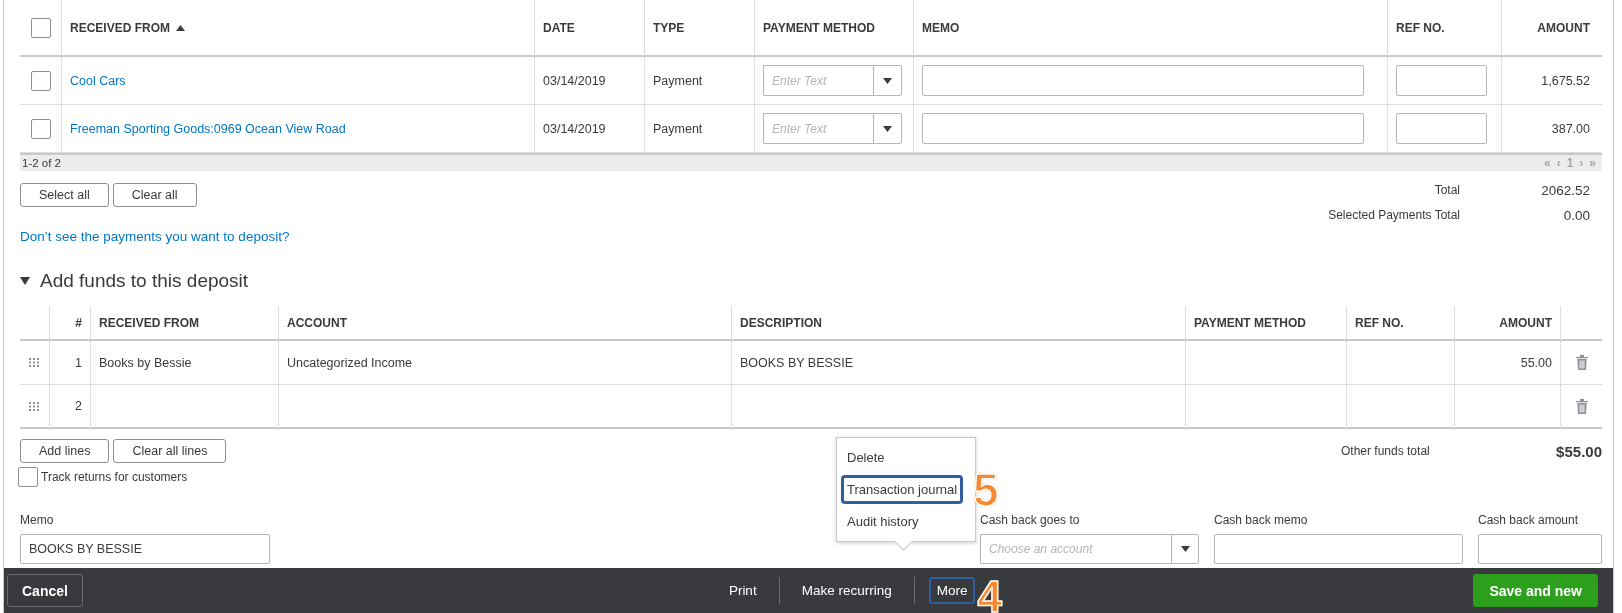  I want to click on column-header: TYPE, so click(669, 27).